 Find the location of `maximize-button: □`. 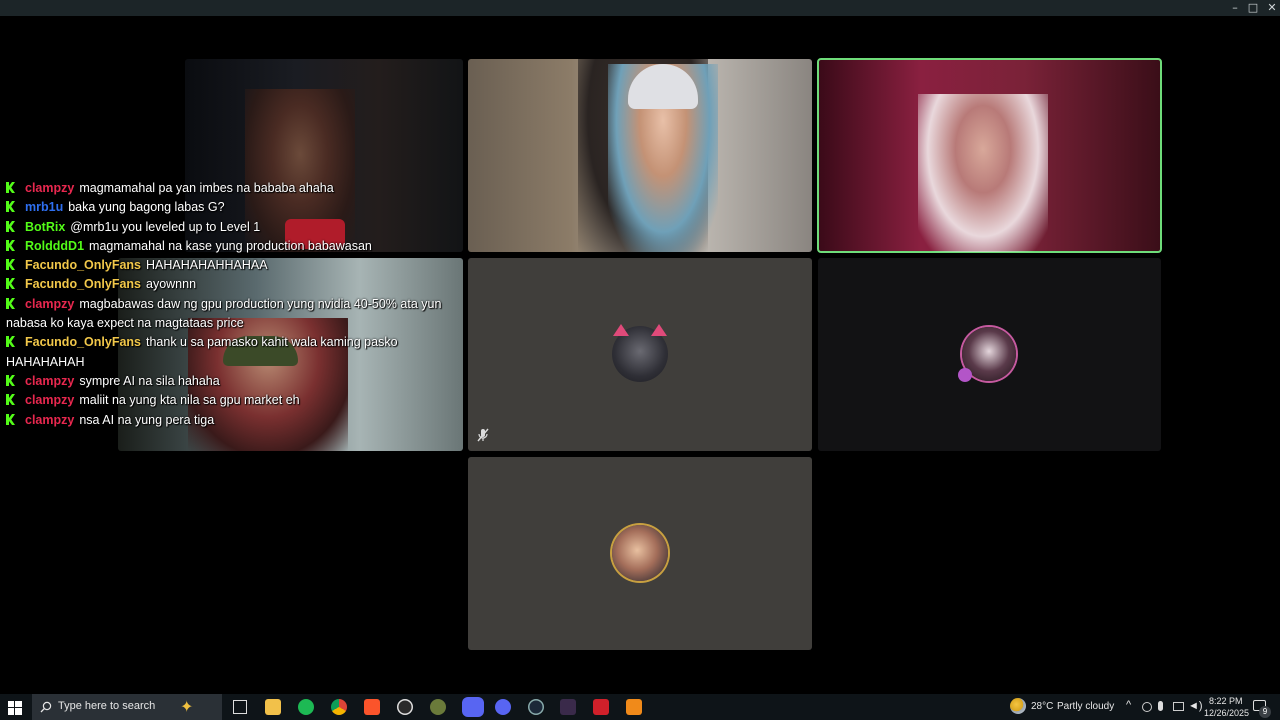

maximize-button: □ is located at coordinates (1253, 8).